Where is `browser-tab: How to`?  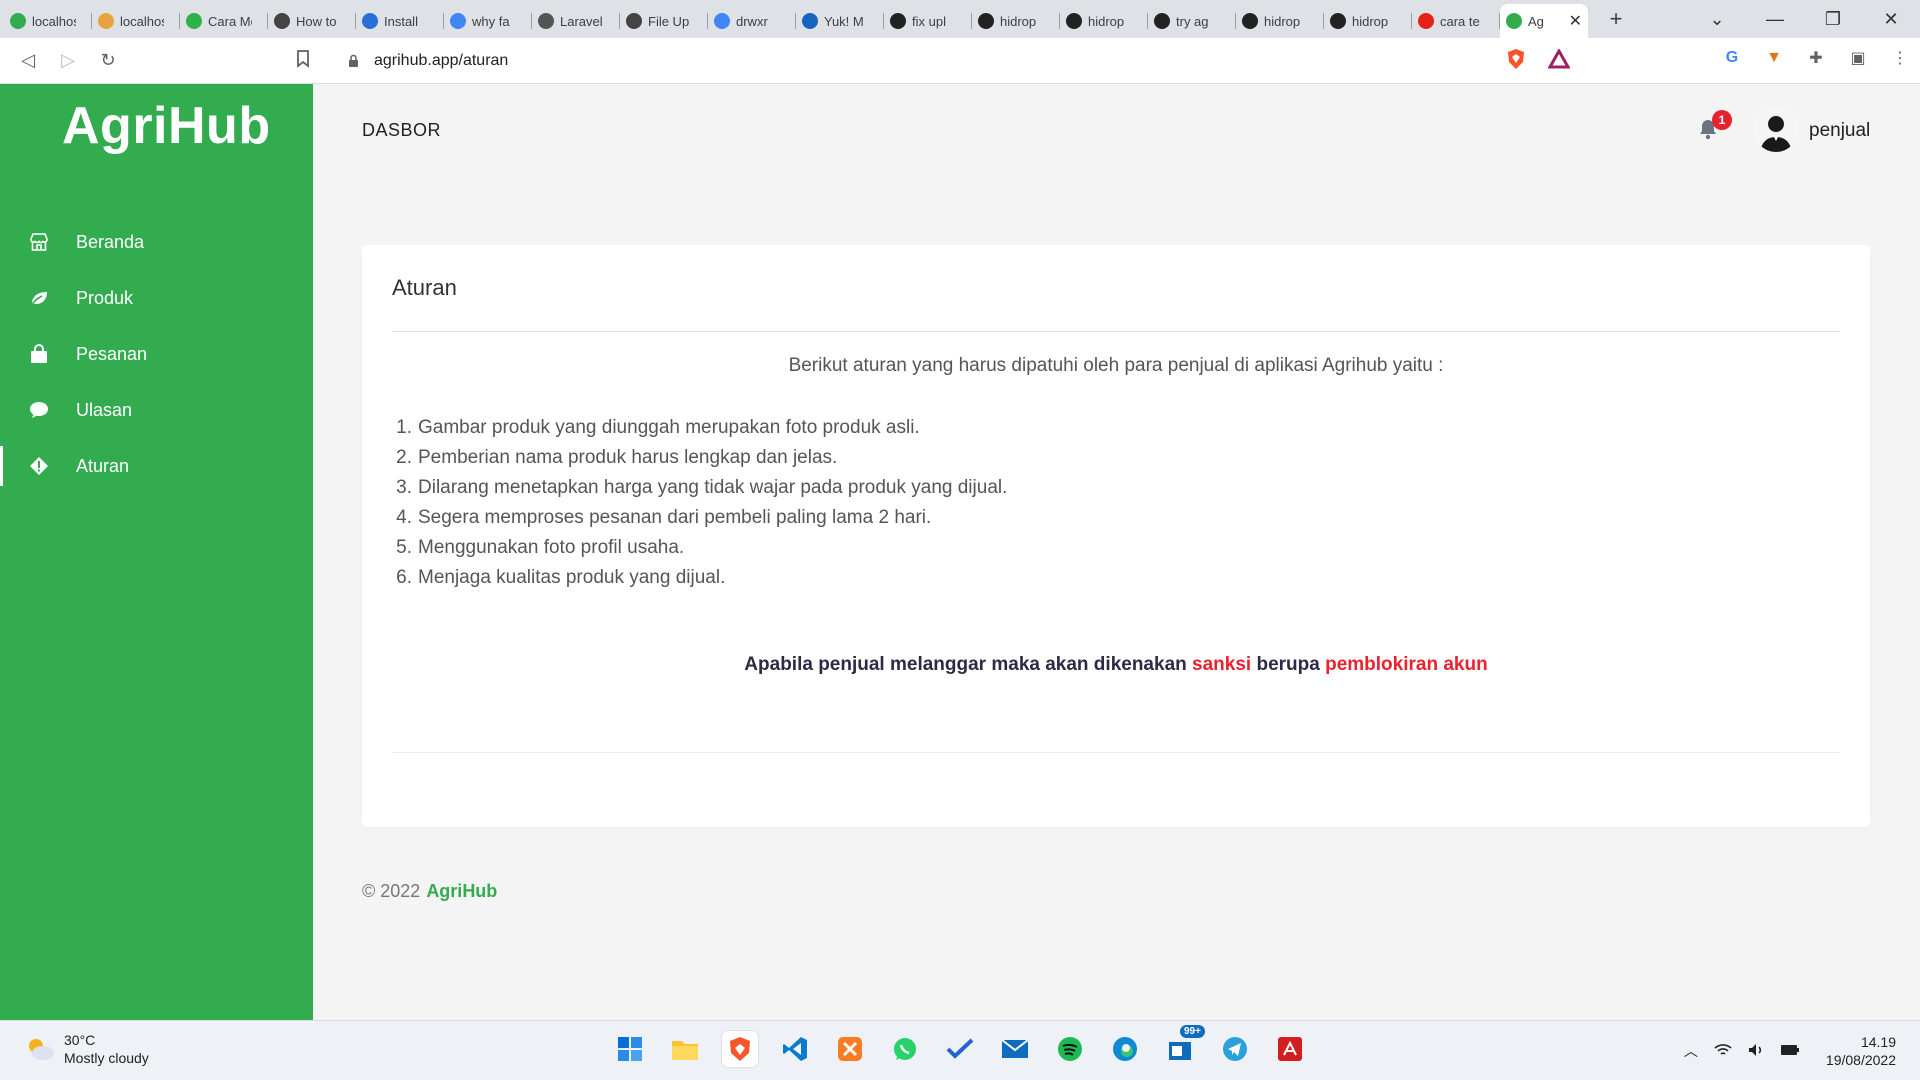 browser-tab: How to is located at coordinates (312, 21).